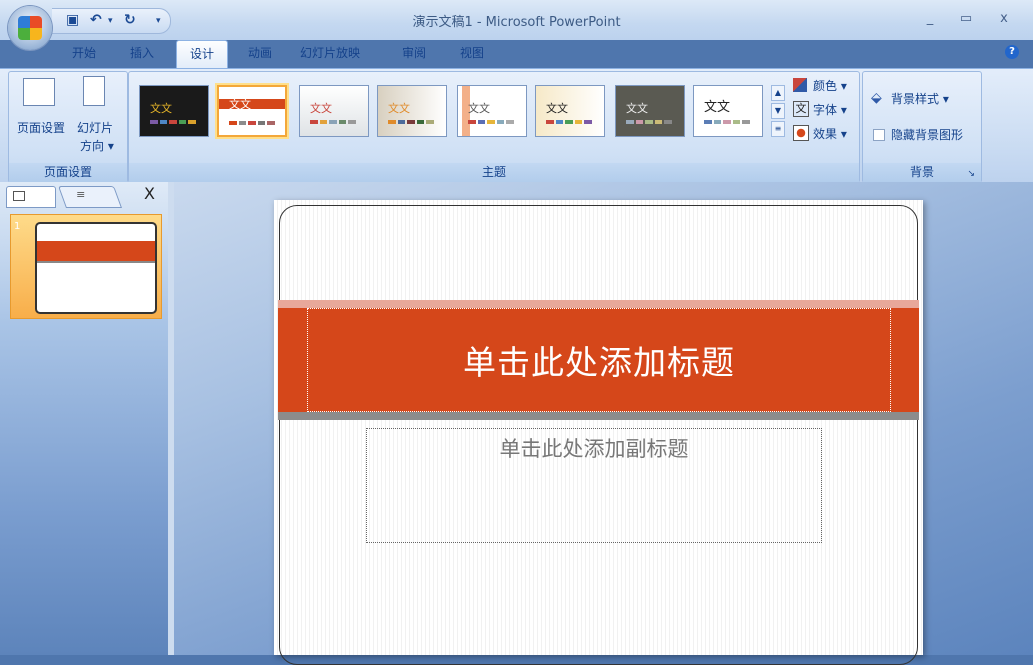 The width and height of the screenshot is (1033, 665). I want to click on slide-orientation-button: 幻灯片, so click(95, 127).